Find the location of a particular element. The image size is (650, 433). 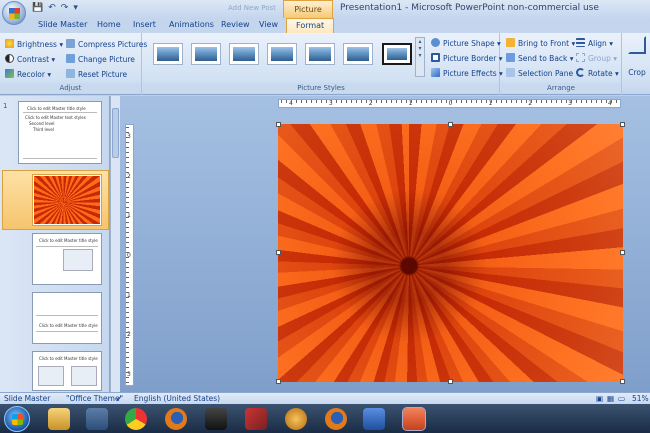

crop-button: Crop is located at coordinates (637, 56).